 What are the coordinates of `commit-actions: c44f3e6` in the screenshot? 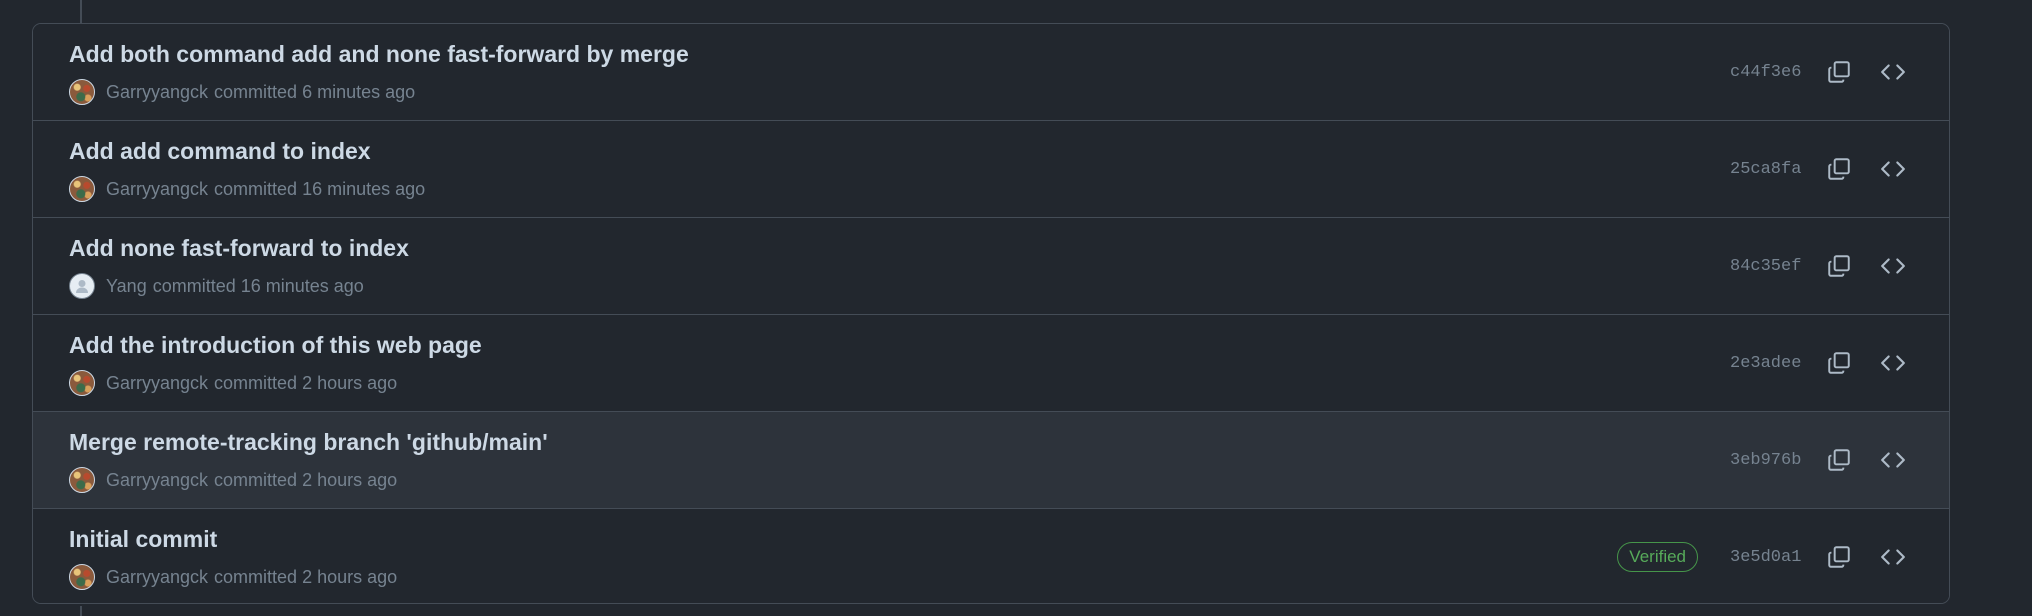 It's located at (1839, 72).